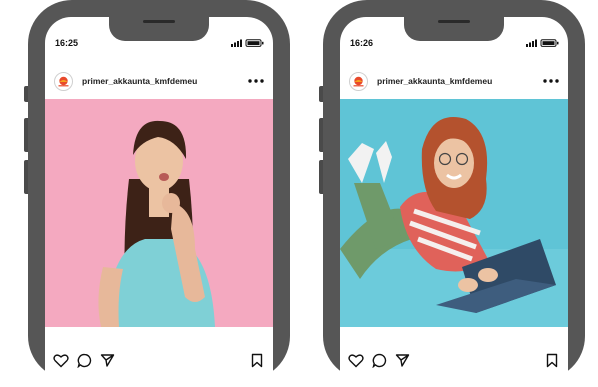  I want to click on status-time: 16:26, so click(362, 43).